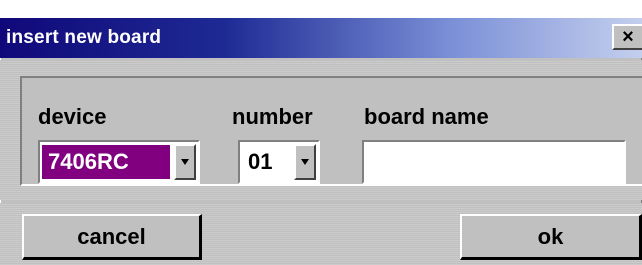 Image resolution: width=642 pixels, height=265 pixels. I want to click on cancel-button: cancel, so click(112, 237).